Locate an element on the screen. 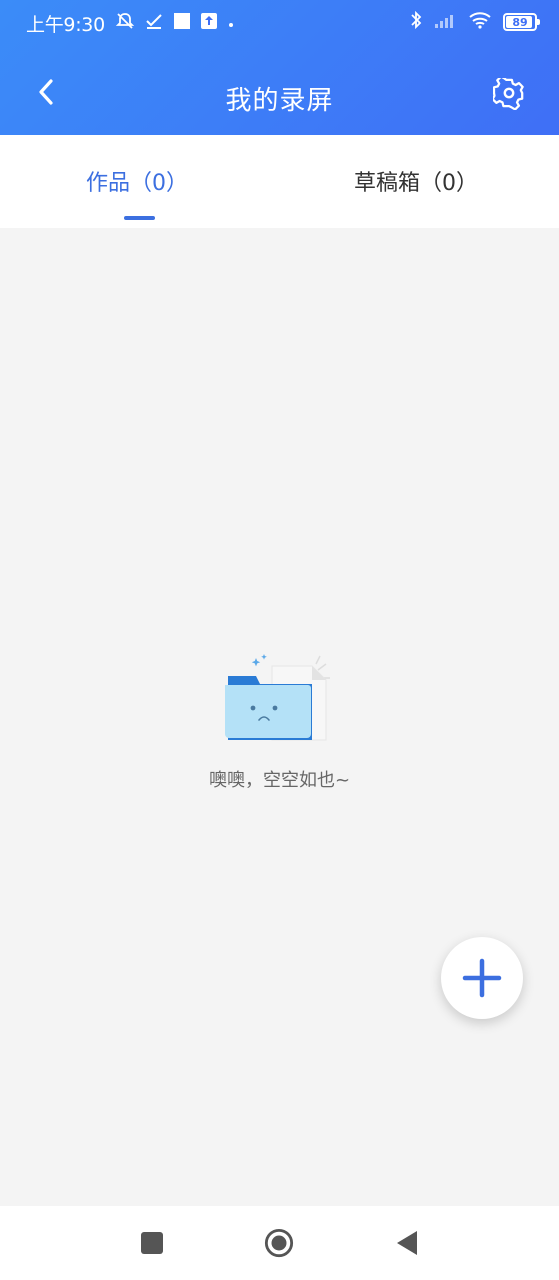 This screenshot has height=1280, width=559. system-back-button is located at coordinates (407, 1243).